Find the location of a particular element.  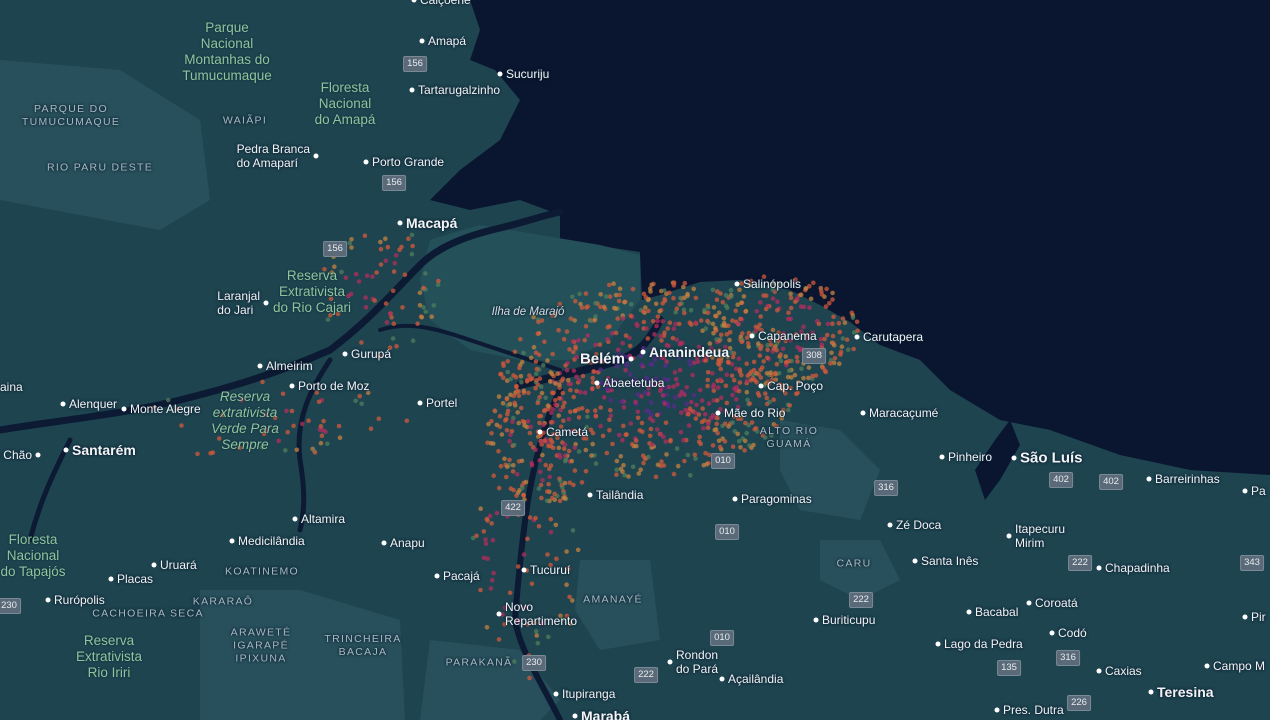

city-label: Pa is located at coordinates (1258, 491).